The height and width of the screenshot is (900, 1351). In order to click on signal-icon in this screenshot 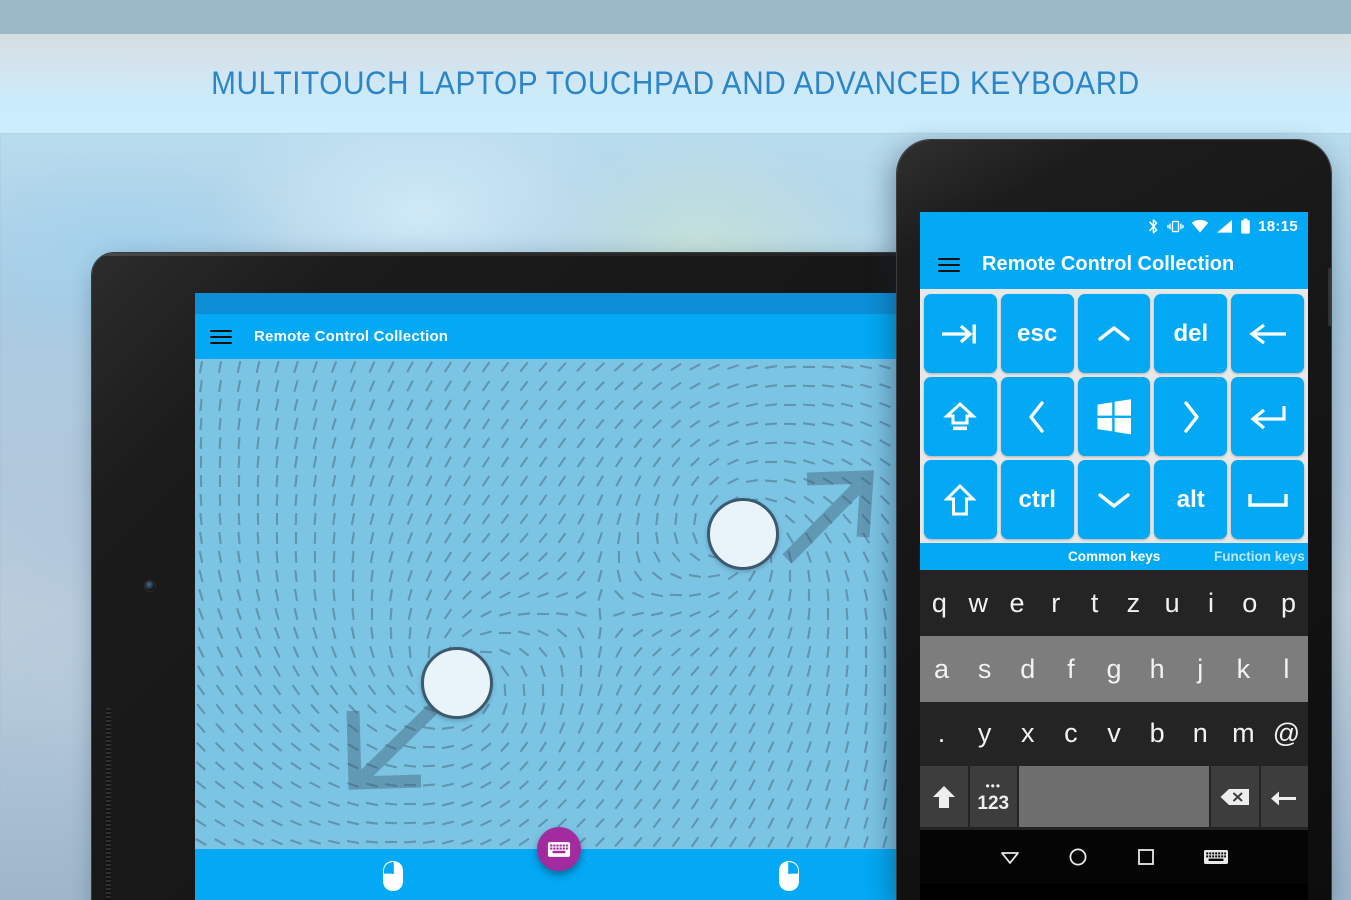, I will do `click(1225, 226)`.